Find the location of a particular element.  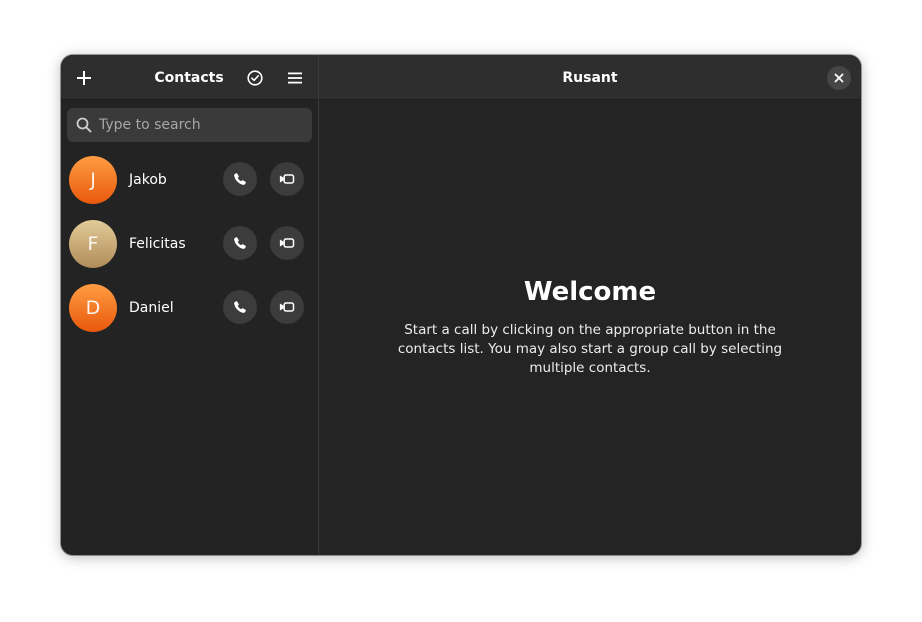

avatar: D is located at coordinates (93, 308).